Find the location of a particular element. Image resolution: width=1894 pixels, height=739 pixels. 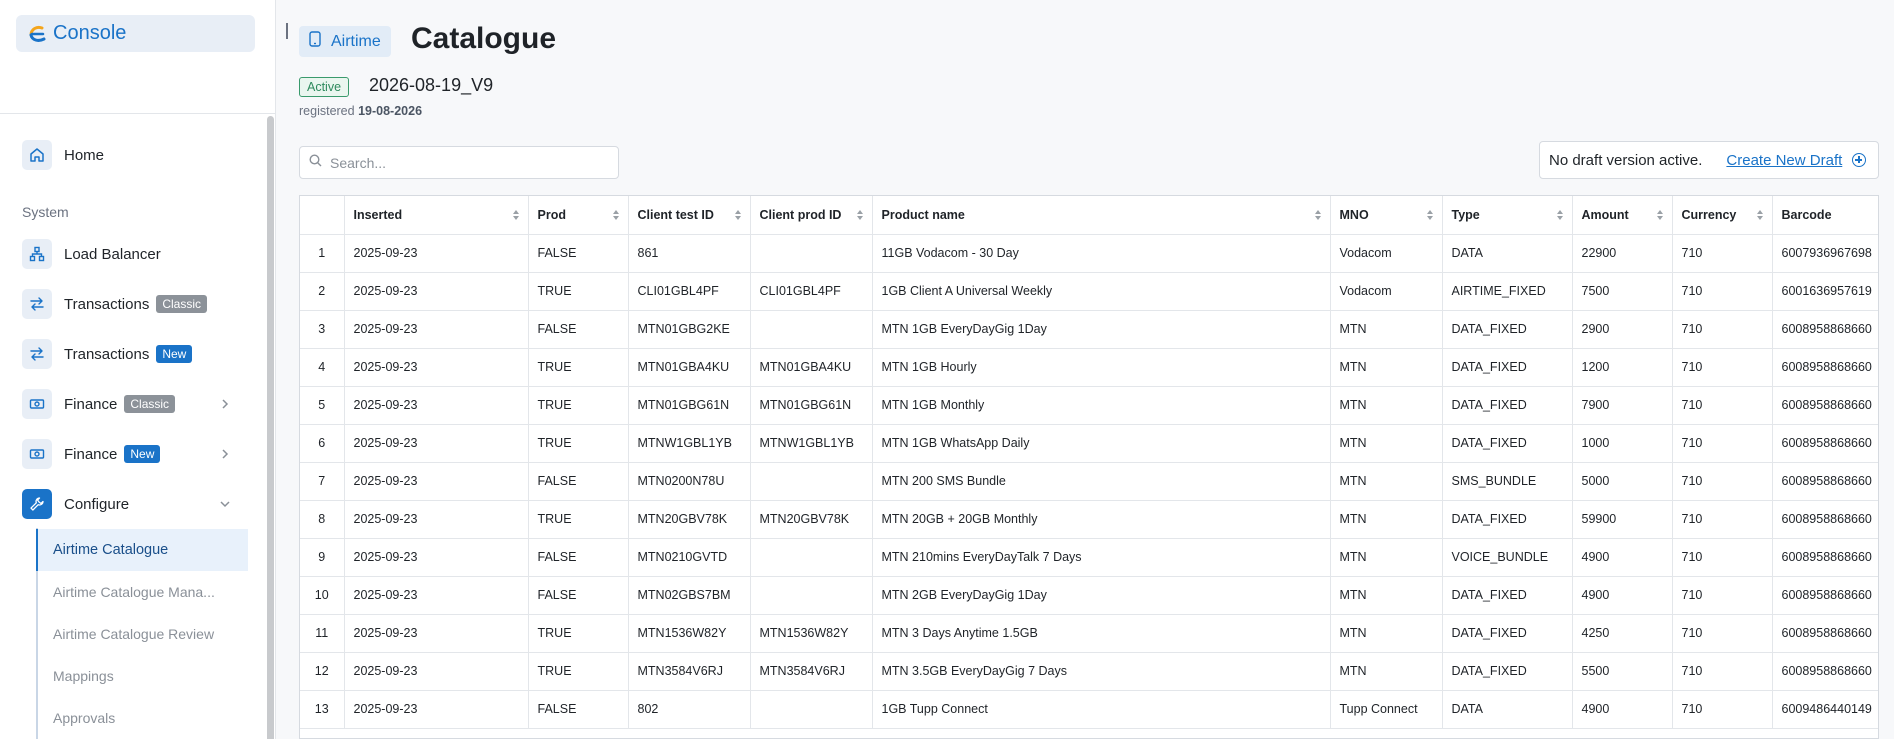

table-cell: 7 is located at coordinates (322, 481).